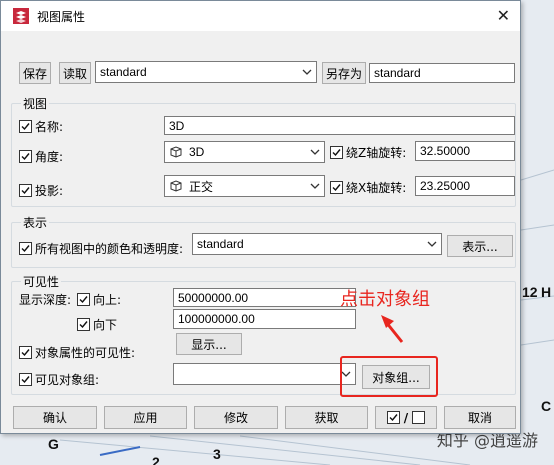  I want to click on projection-label: 投影:, so click(49, 191).